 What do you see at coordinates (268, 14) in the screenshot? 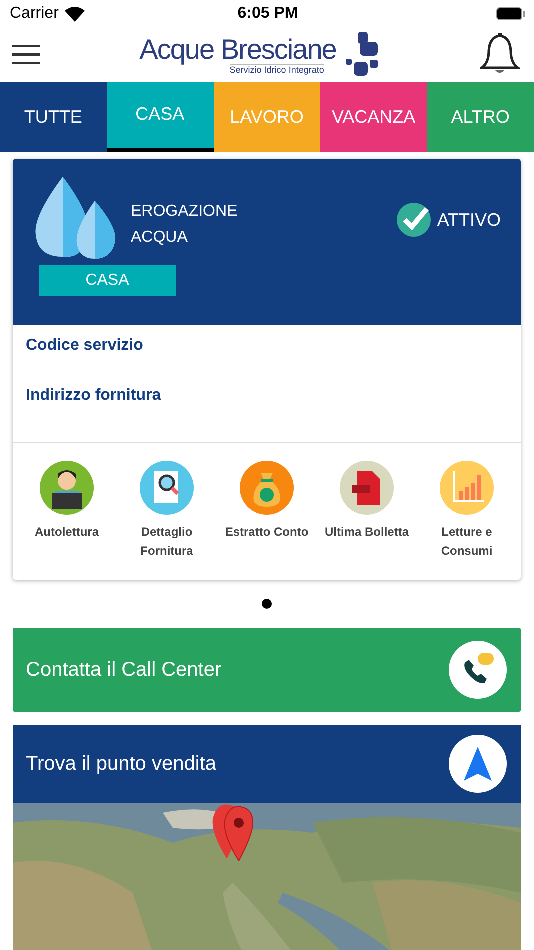
I see `clock-time: 6:05 PM` at bounding box center [268, 14].